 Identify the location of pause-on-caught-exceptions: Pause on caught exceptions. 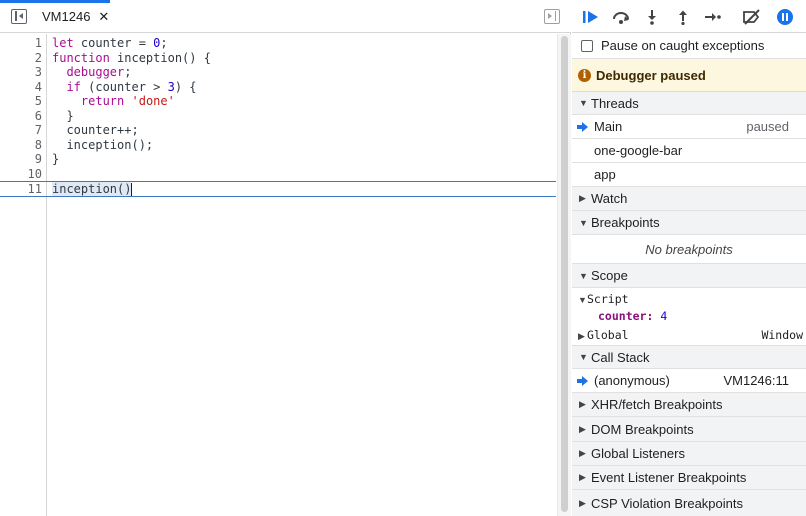
(689, 46).